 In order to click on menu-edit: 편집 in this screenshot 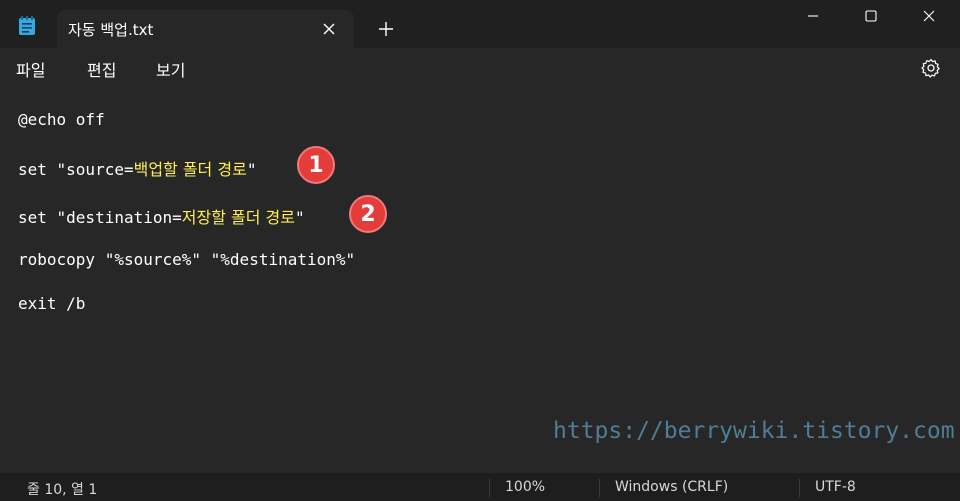, I will do `click(101, 69)`.